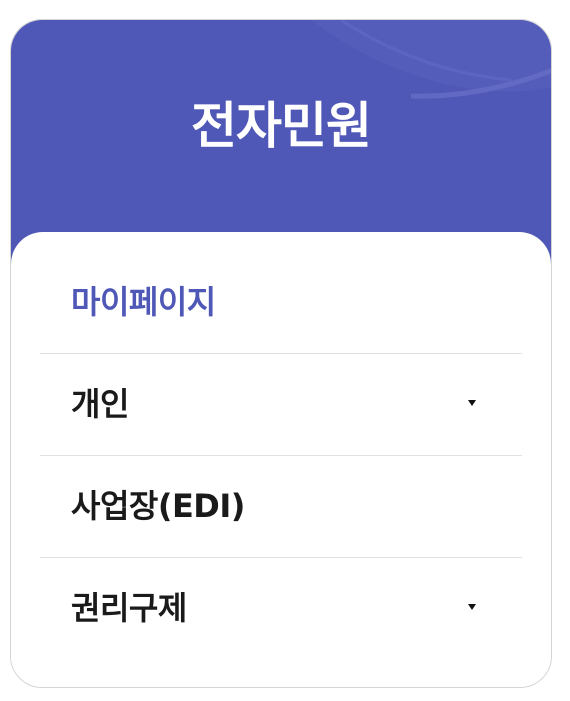 The width and height of the screenshot is (570, 701). I want to click on menu-item-label: 마이페이지, so click(143, 302).